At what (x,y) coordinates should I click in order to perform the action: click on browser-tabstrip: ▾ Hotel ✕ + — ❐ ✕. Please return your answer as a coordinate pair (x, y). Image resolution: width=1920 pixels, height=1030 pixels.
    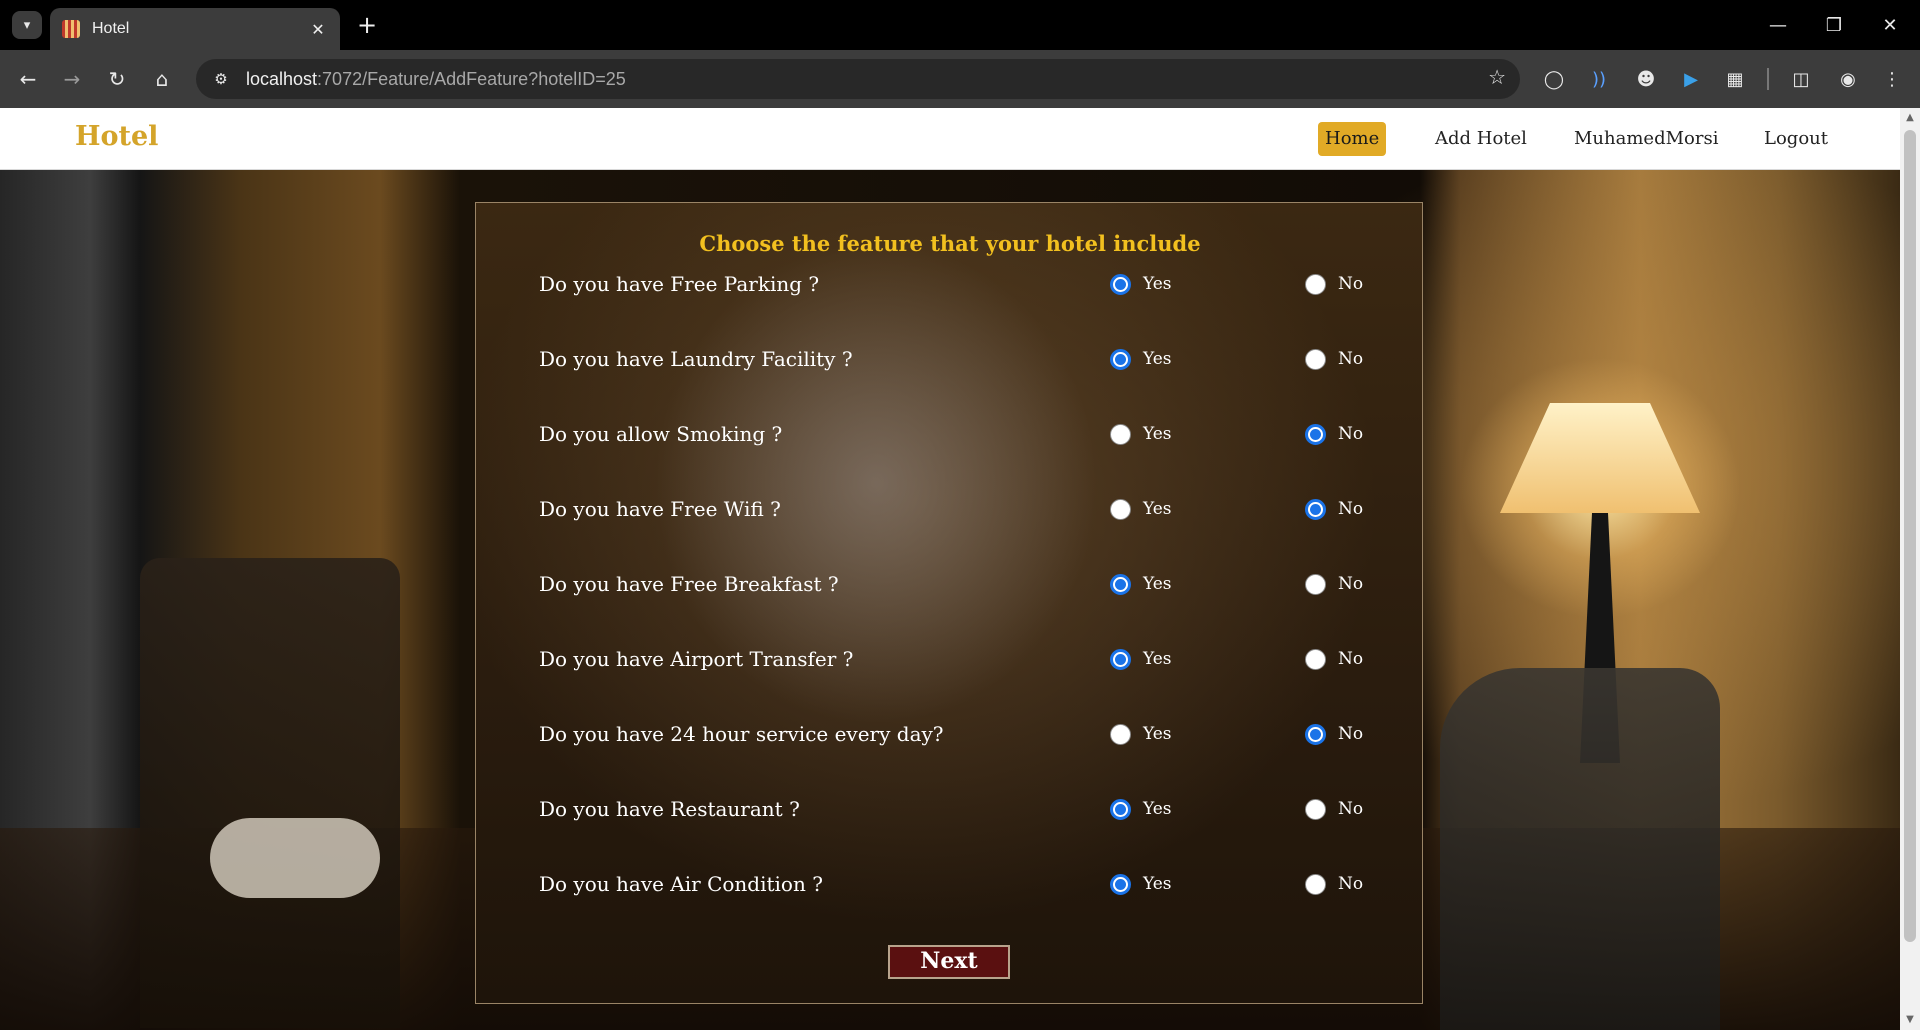
    Looking at the image, I should click on (960, 25).